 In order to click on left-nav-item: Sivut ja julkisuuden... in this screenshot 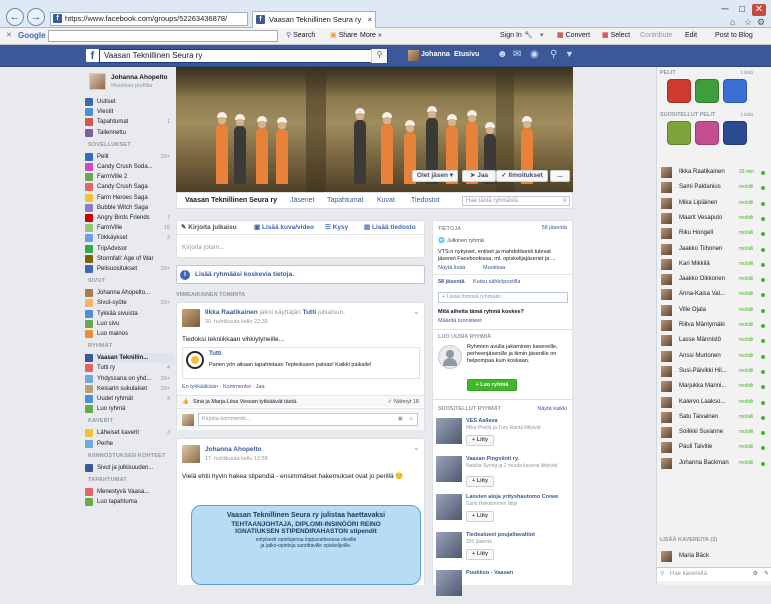, I will do `click(129, 468)`.